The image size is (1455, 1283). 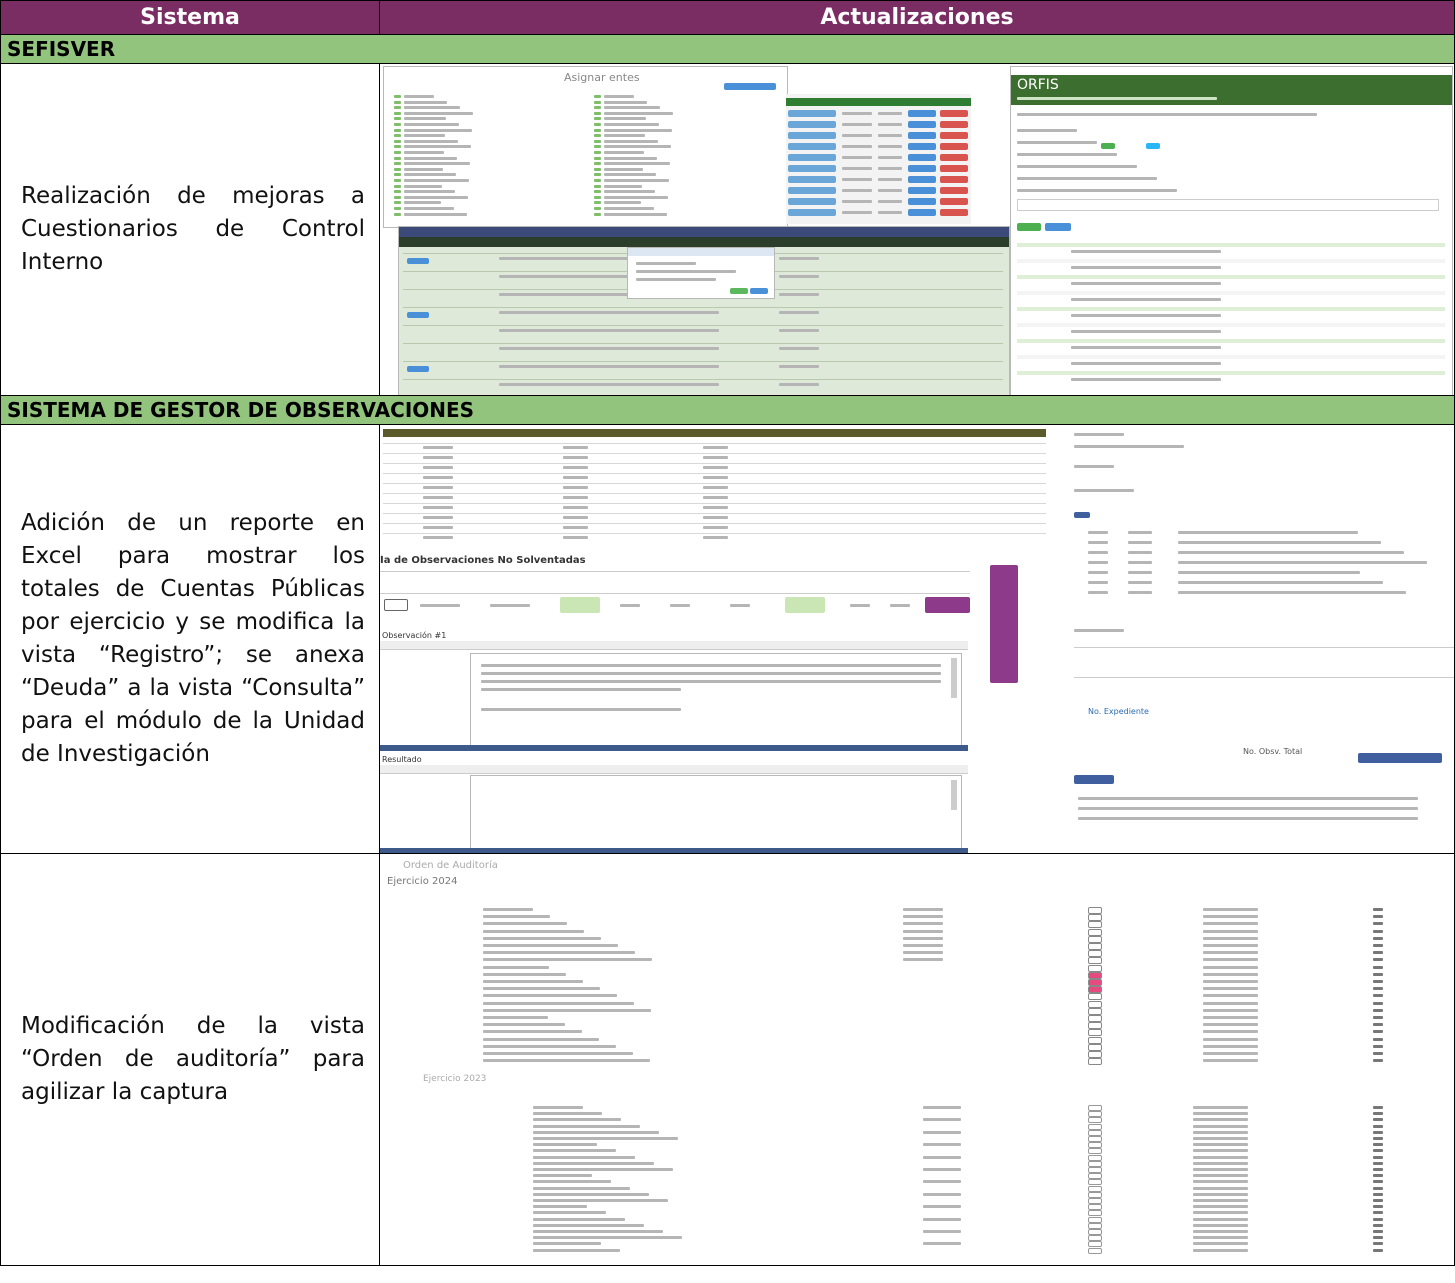 What do you see at coordinates (1400, 758) in the screenshot?
I see `consulta-blue-button` at bounding box center [1400, 758].